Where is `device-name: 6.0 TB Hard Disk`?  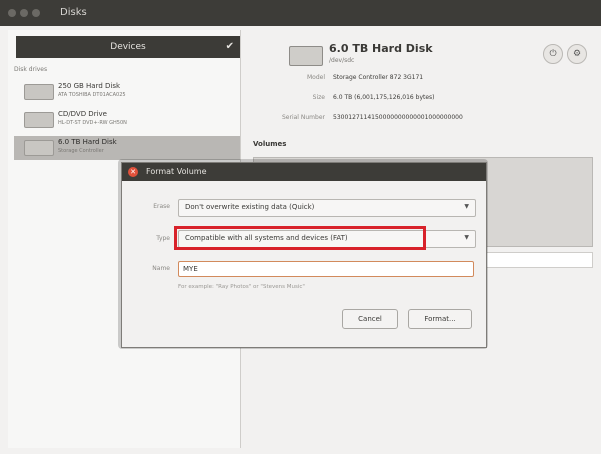
device-name: 6.0 TB Hard Disk is located at coordinates (87, 142).